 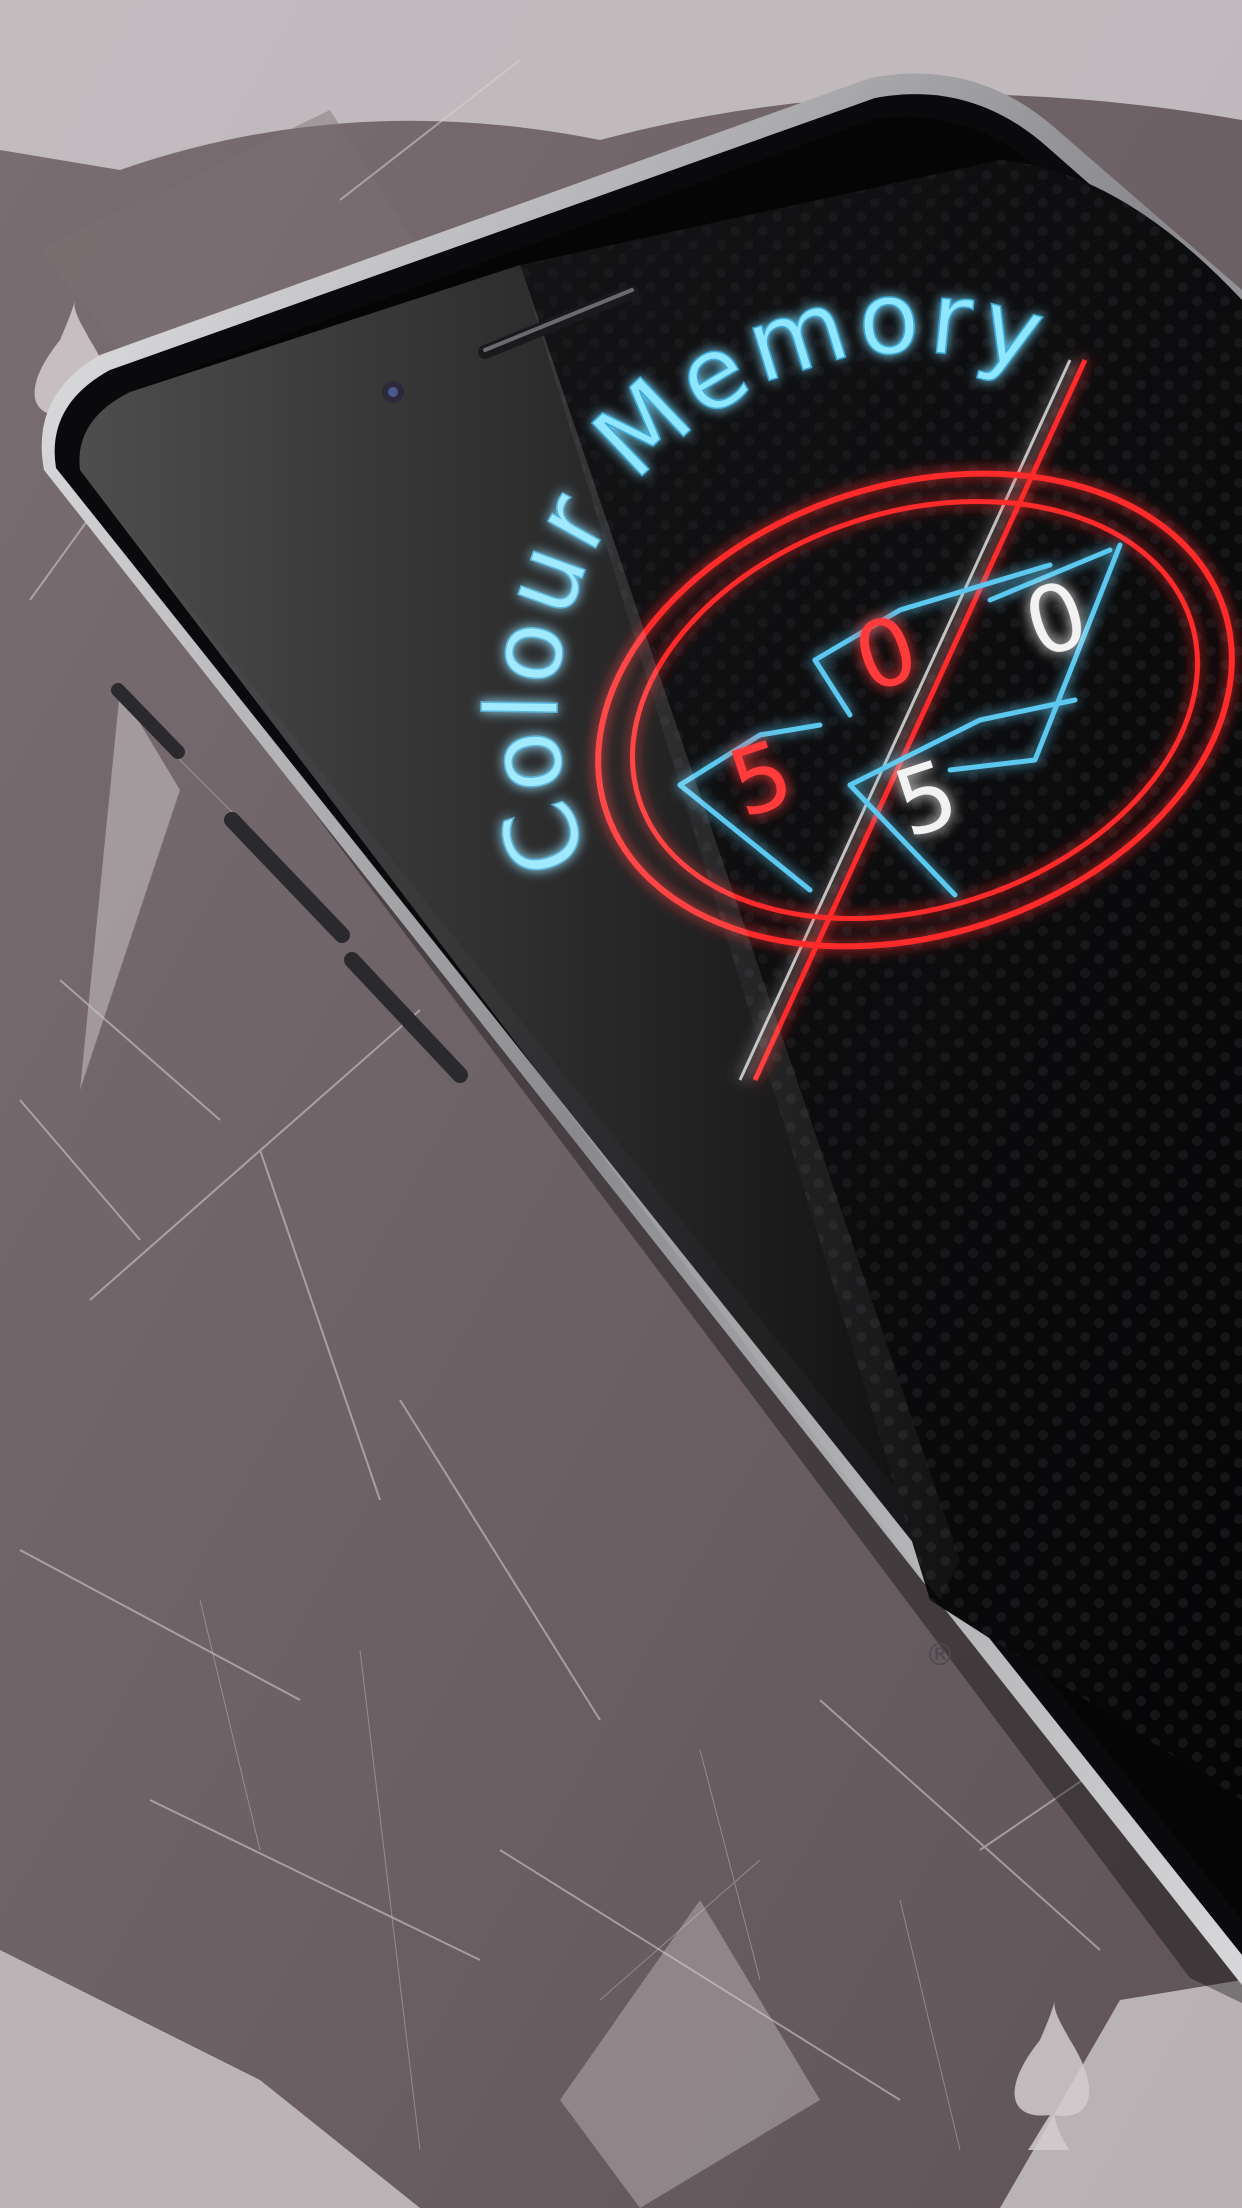 I want to click on registered-mark: ®, so click(x=940, y=1655).